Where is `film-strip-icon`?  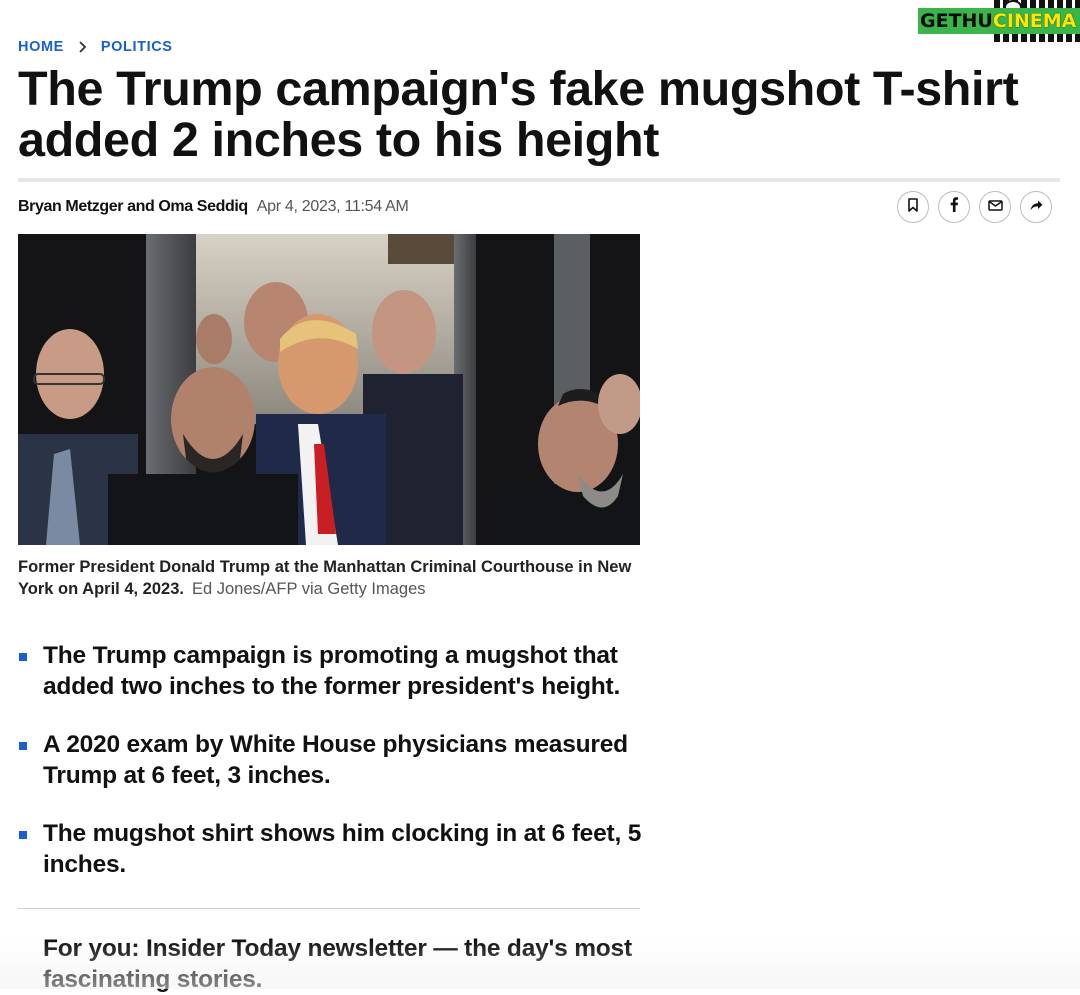 film-strip-icon is located at coordinates (1037, 38).